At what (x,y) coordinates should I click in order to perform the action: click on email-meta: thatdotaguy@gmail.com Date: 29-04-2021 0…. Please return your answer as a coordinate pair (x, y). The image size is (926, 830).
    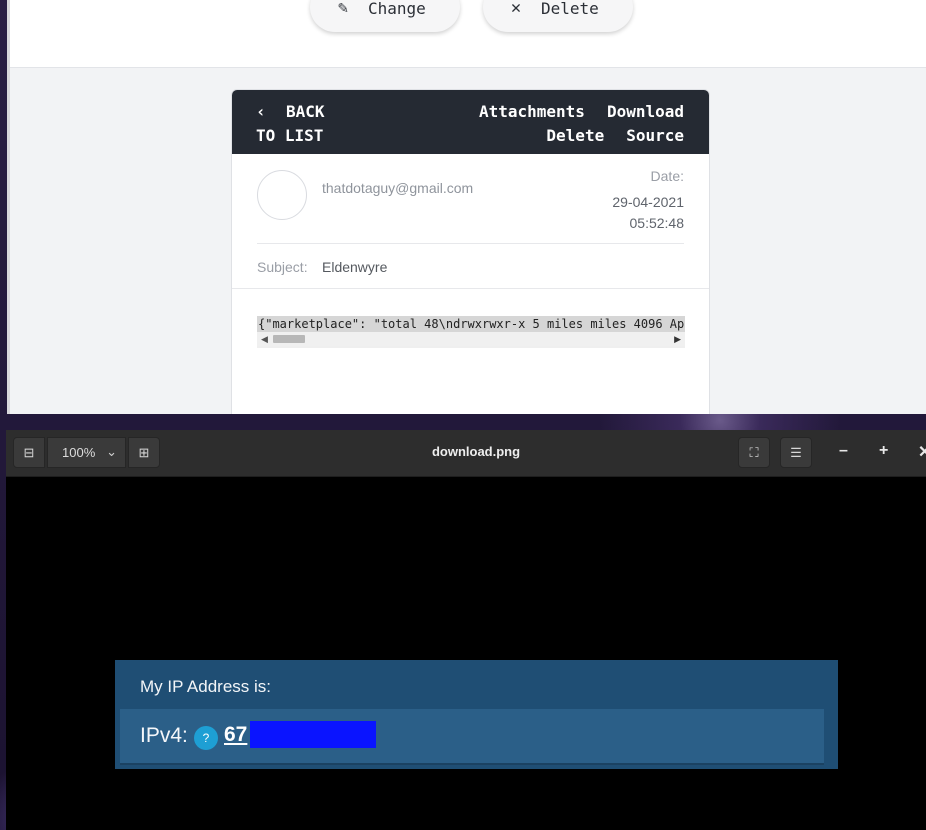
    Looking at the image, I should click on (470, 199).